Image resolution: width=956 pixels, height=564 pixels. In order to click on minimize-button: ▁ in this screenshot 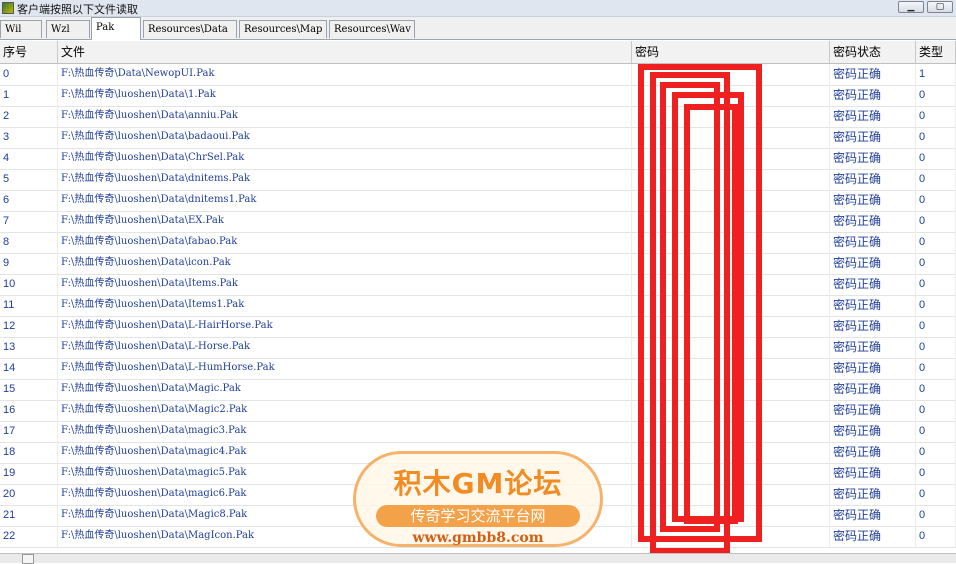, I will do `click(911, 7)`.